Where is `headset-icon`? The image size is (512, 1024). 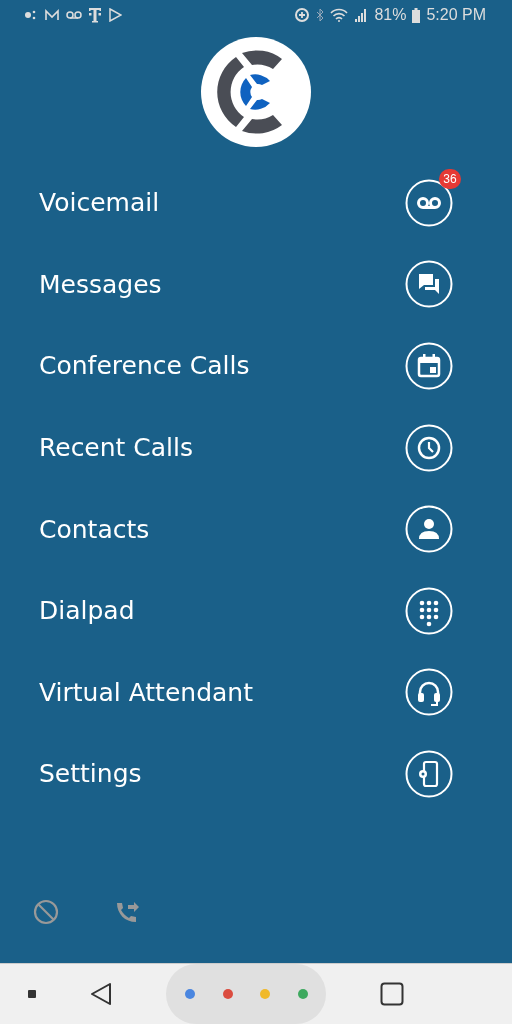
headset-icon is located at coordinates (429, 692).